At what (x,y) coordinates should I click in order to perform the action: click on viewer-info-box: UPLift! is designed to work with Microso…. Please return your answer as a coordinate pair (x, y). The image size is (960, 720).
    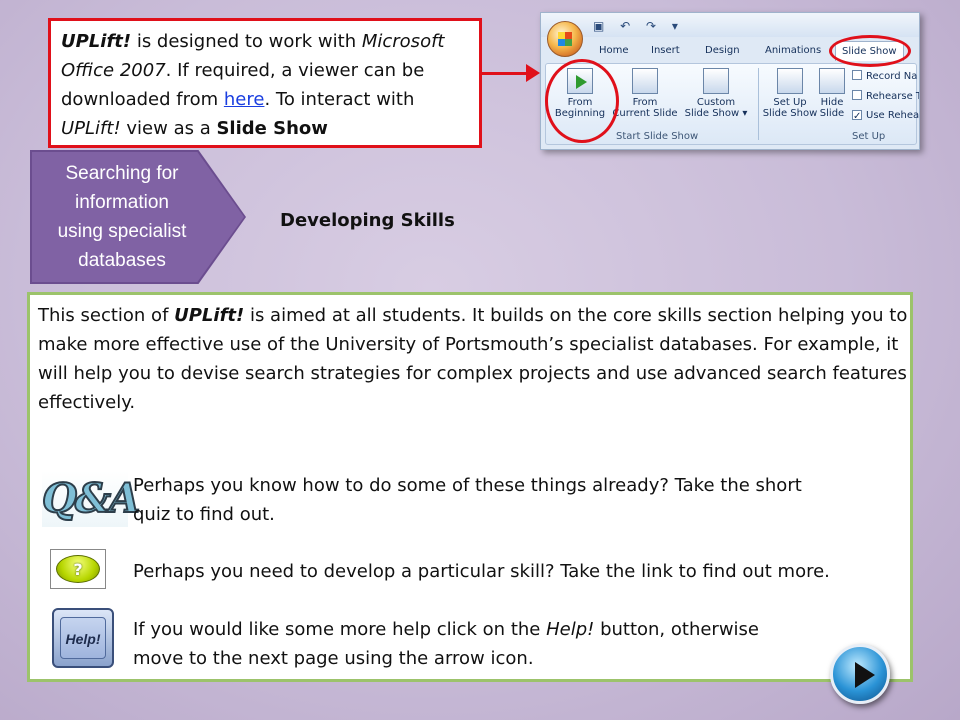
    Looking at the image, I should click on (265, 83).